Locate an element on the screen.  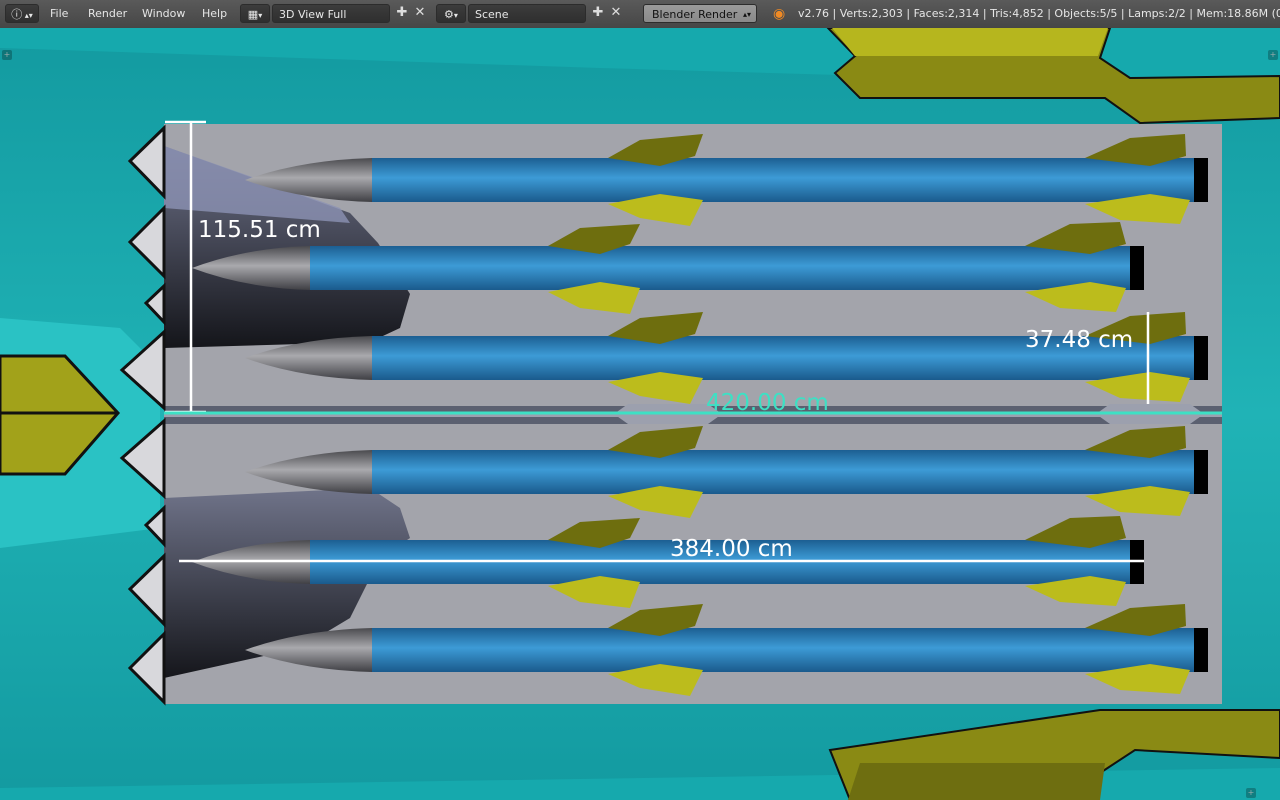
screen-layout-name: 3D View Full is located at coordinates (313, 14).